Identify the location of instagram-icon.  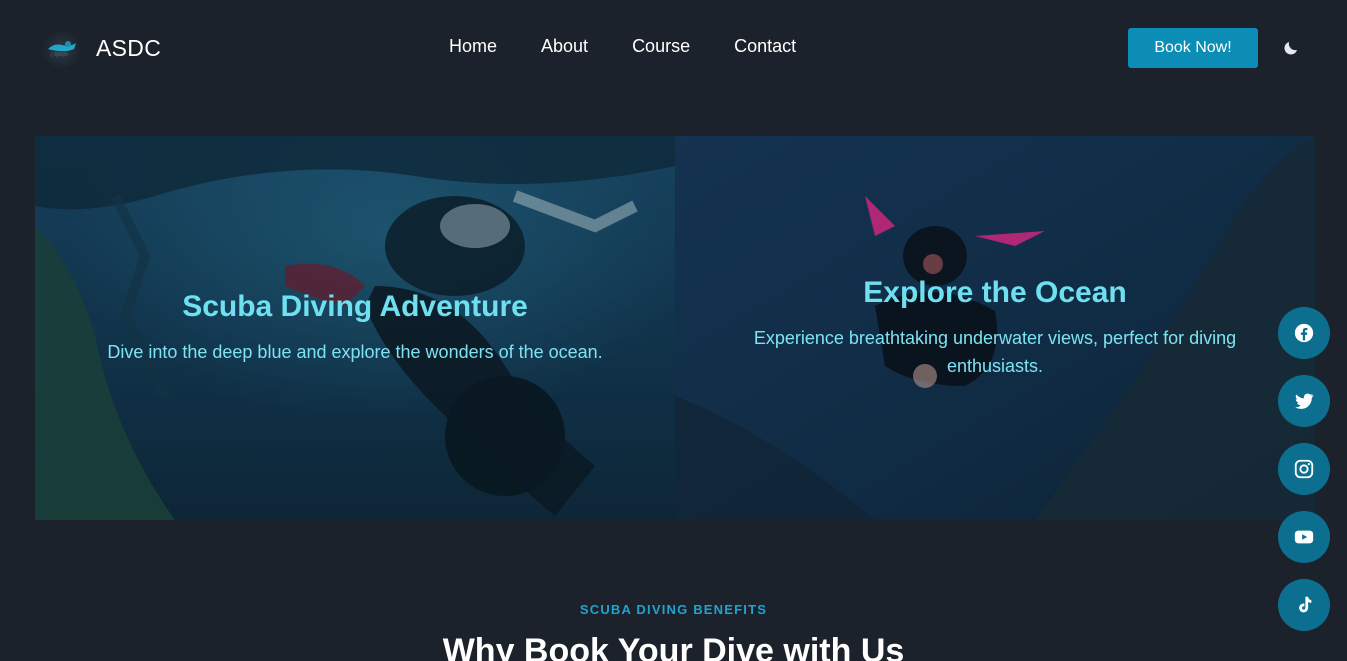
(1304, 469).